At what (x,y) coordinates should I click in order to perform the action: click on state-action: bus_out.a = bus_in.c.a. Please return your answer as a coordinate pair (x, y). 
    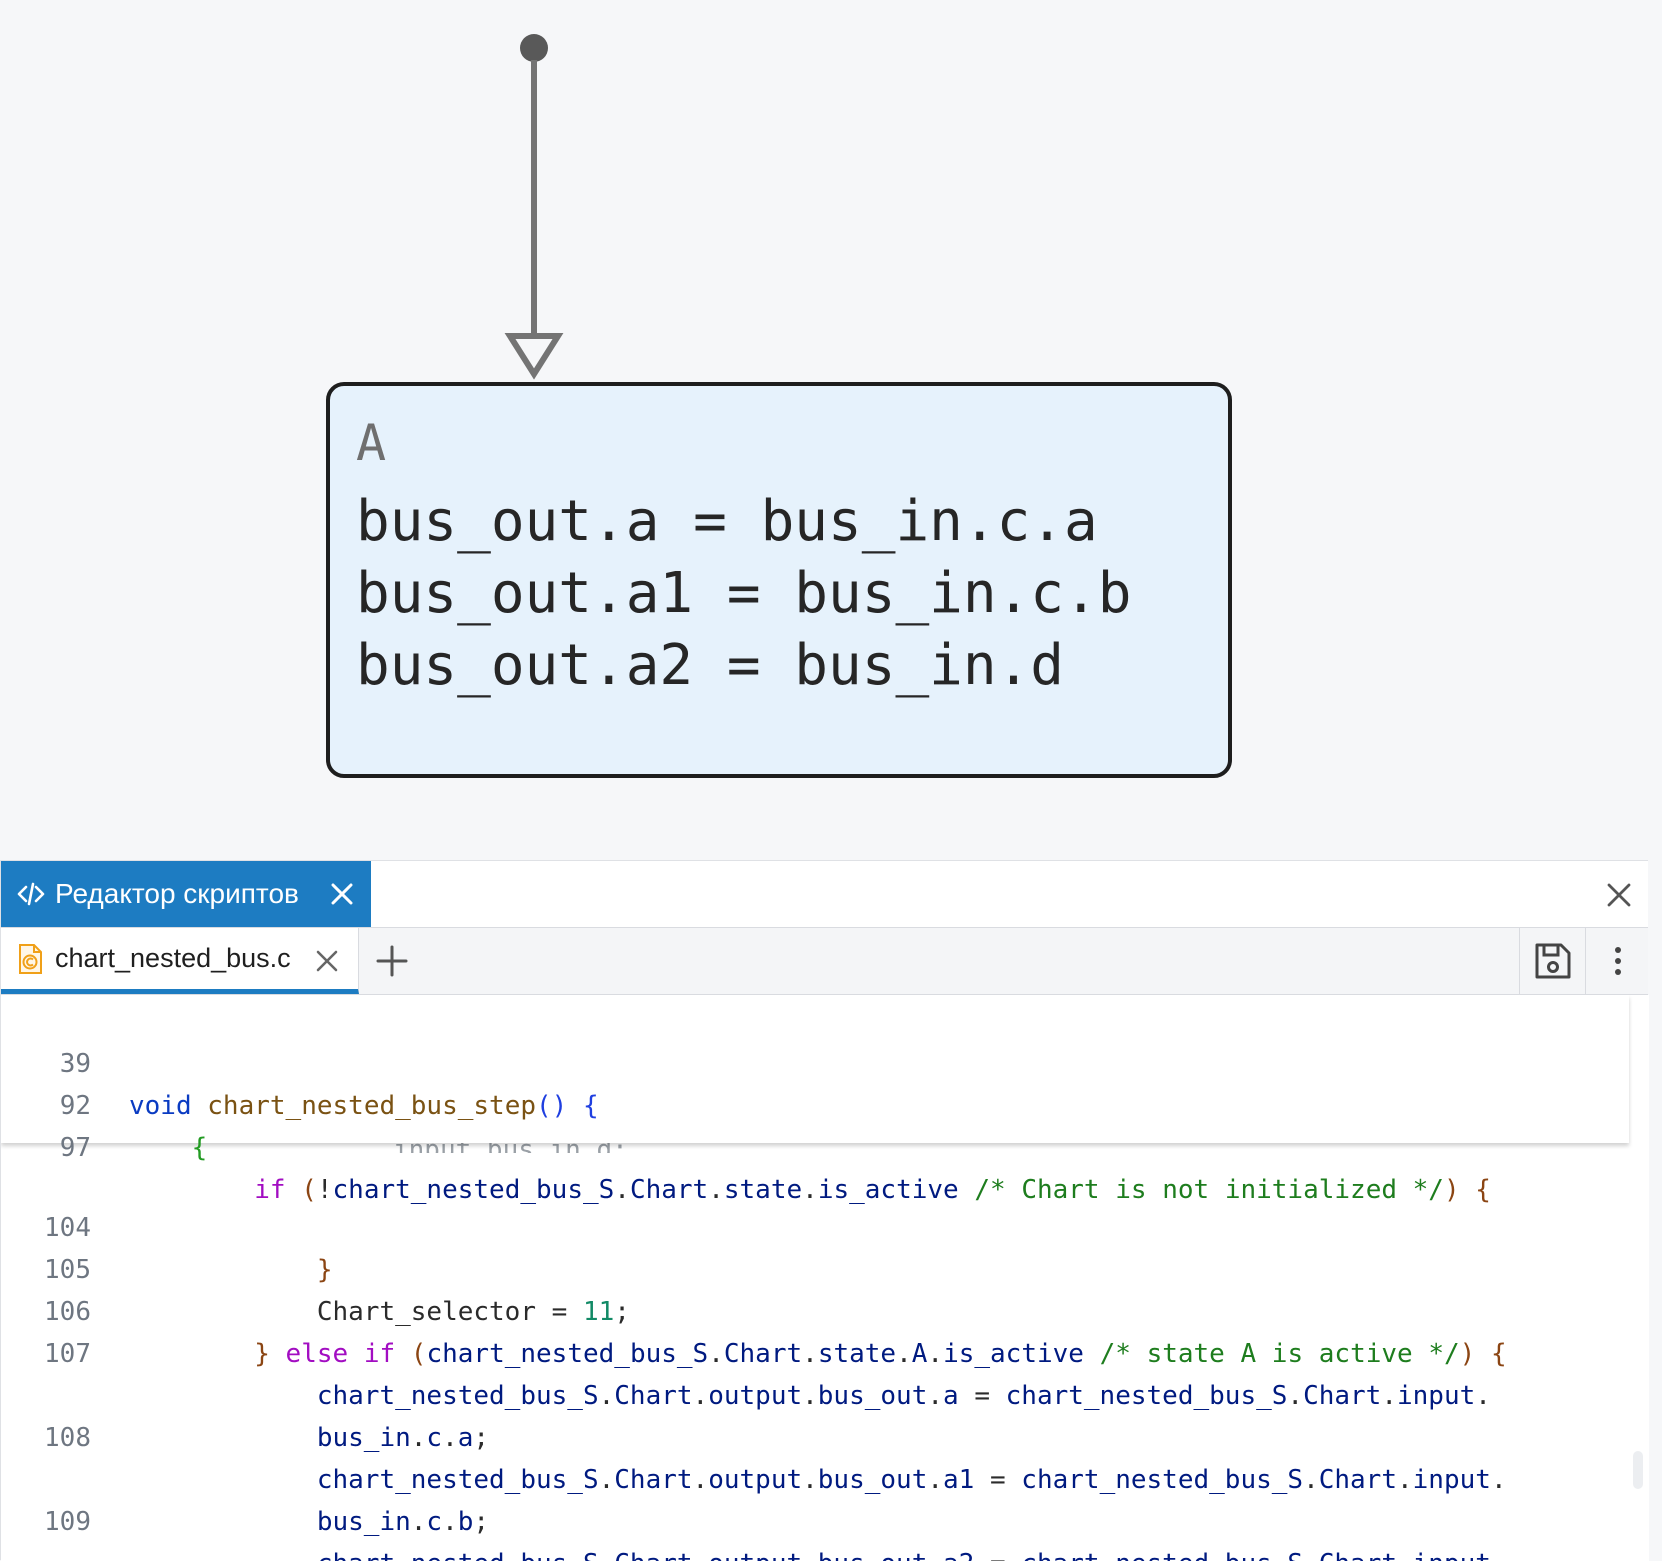
    Looking at the image, I should click on (727, 521).